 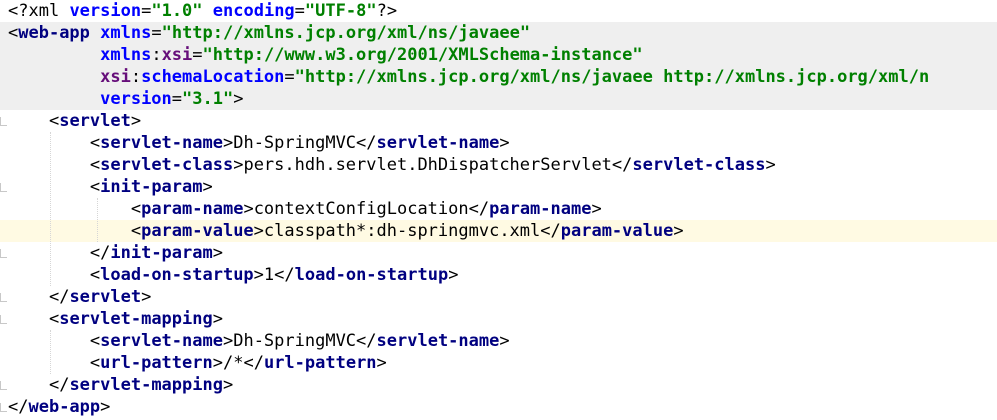 I want to click on code-line: </servlet-mapping>, so click(x=498, y=385).